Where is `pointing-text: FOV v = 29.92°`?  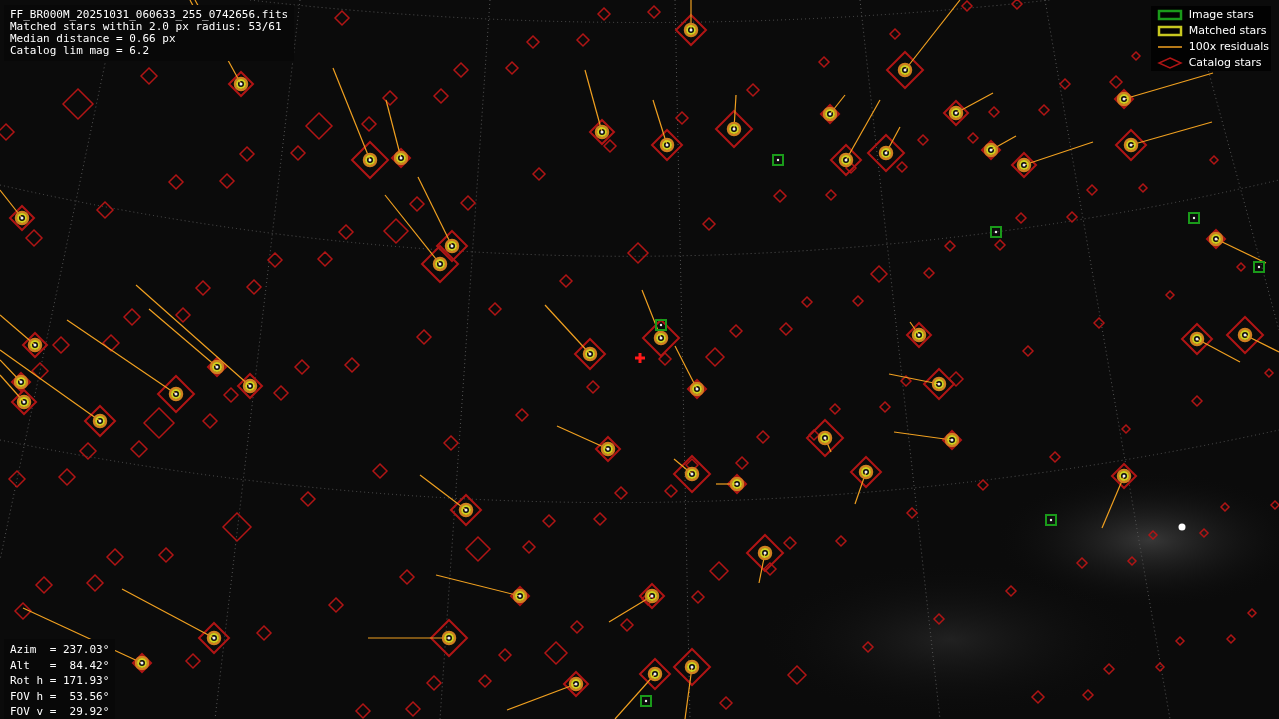 pointing-text: FOV v = 29.92° is located at coordinates (60, 711).